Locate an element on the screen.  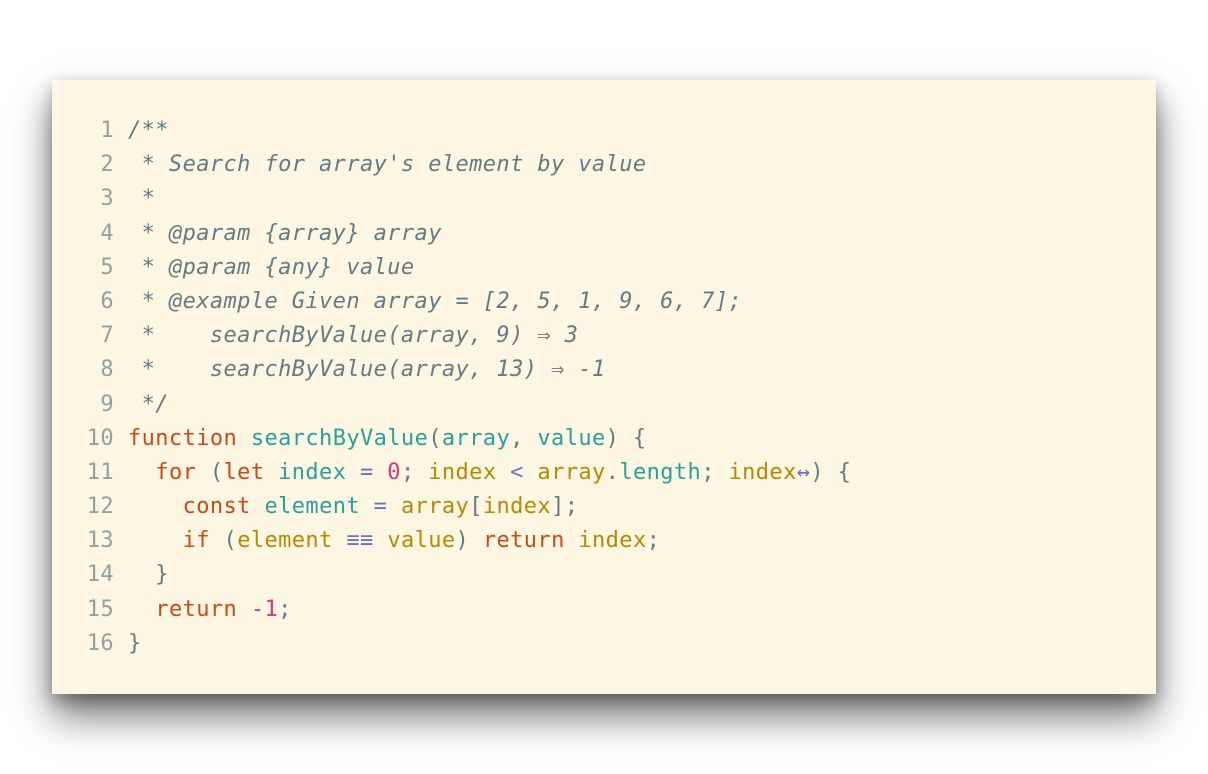
code-token: * Search for array's element by value is located at coordinates (387, 165).